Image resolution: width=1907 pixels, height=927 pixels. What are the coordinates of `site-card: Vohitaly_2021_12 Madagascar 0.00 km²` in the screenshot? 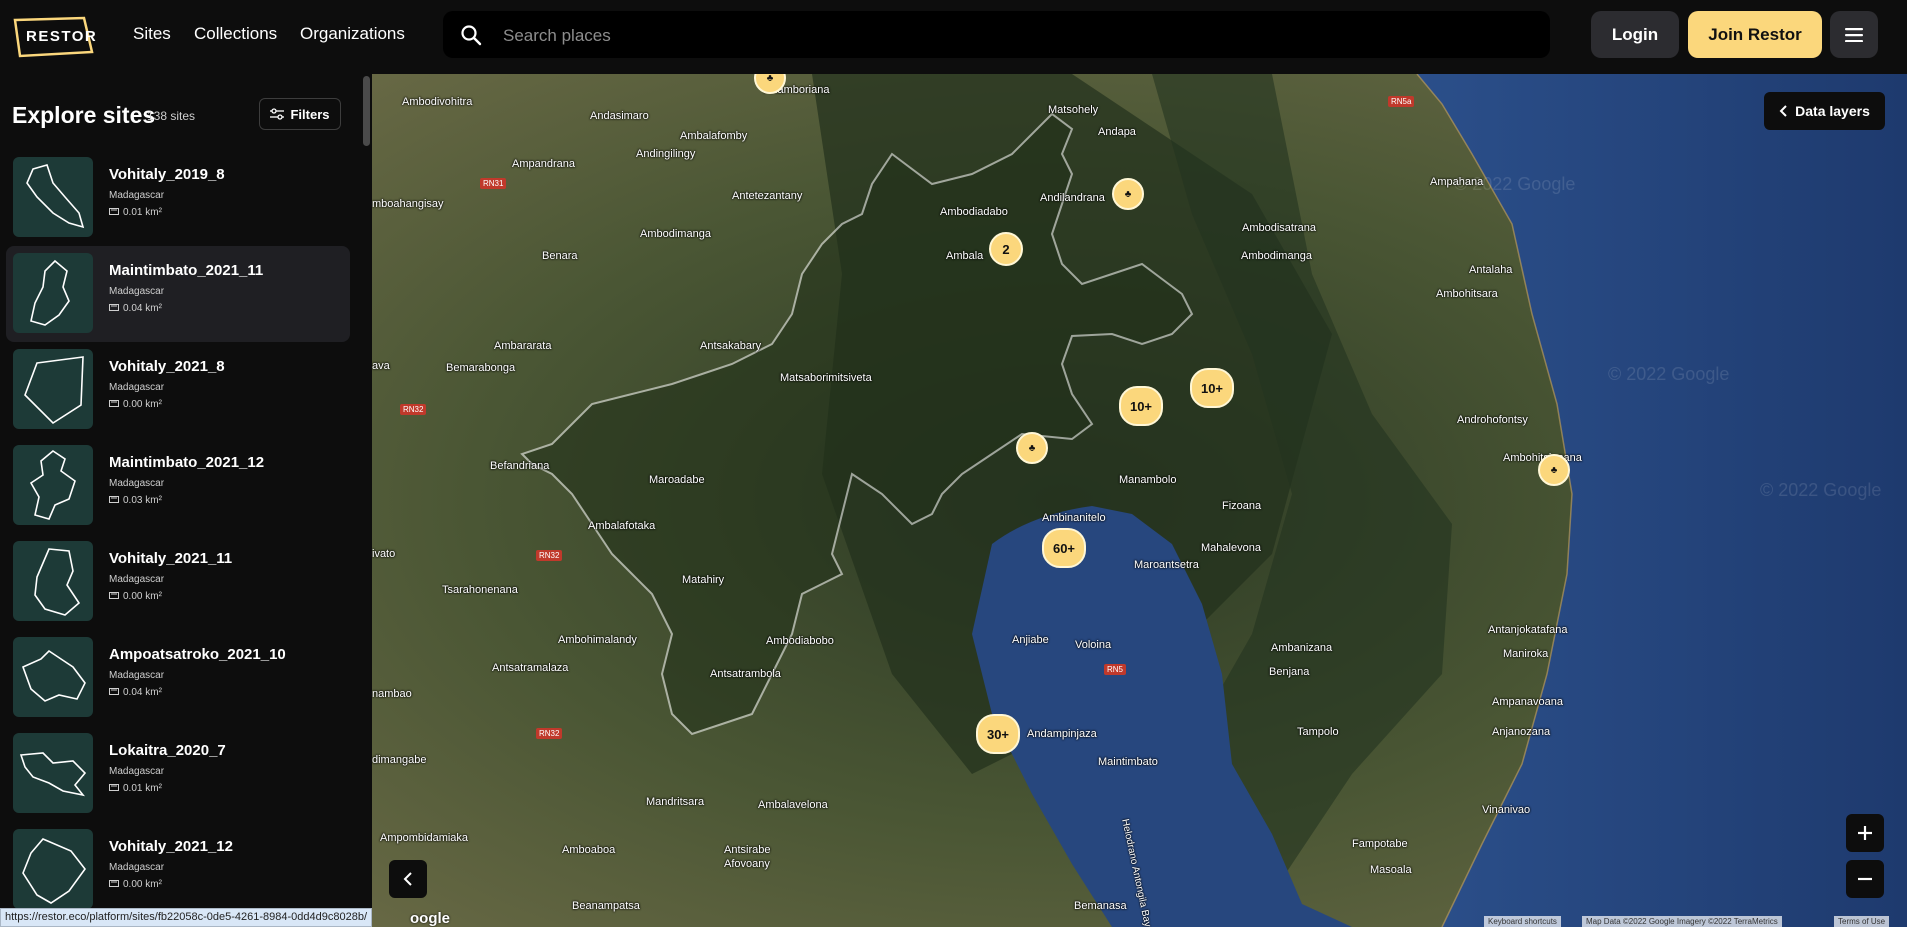 It's located at (178, 870).